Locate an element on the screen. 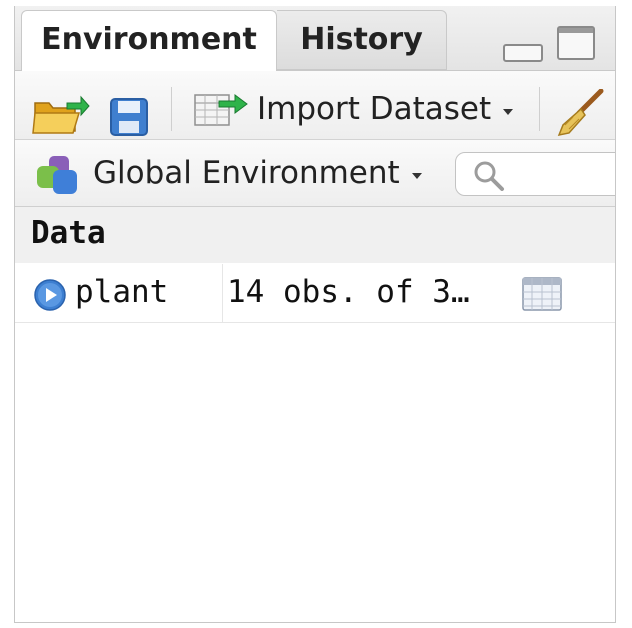 The image size is (632, 628). selected-environment-label: Global Environment is located at coordinates (246, 173).